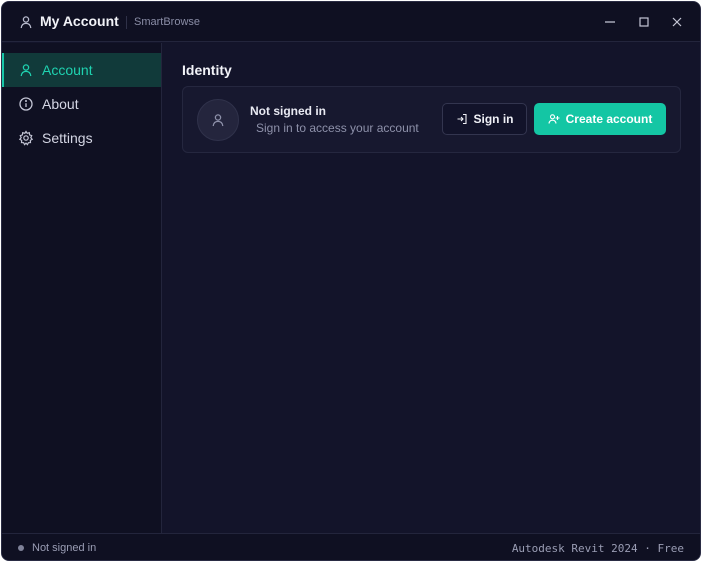 The image size is (703, 563). Describe the element at coordinates (21, 548) in the screenshot. I see `status-dot-icon` at that location.